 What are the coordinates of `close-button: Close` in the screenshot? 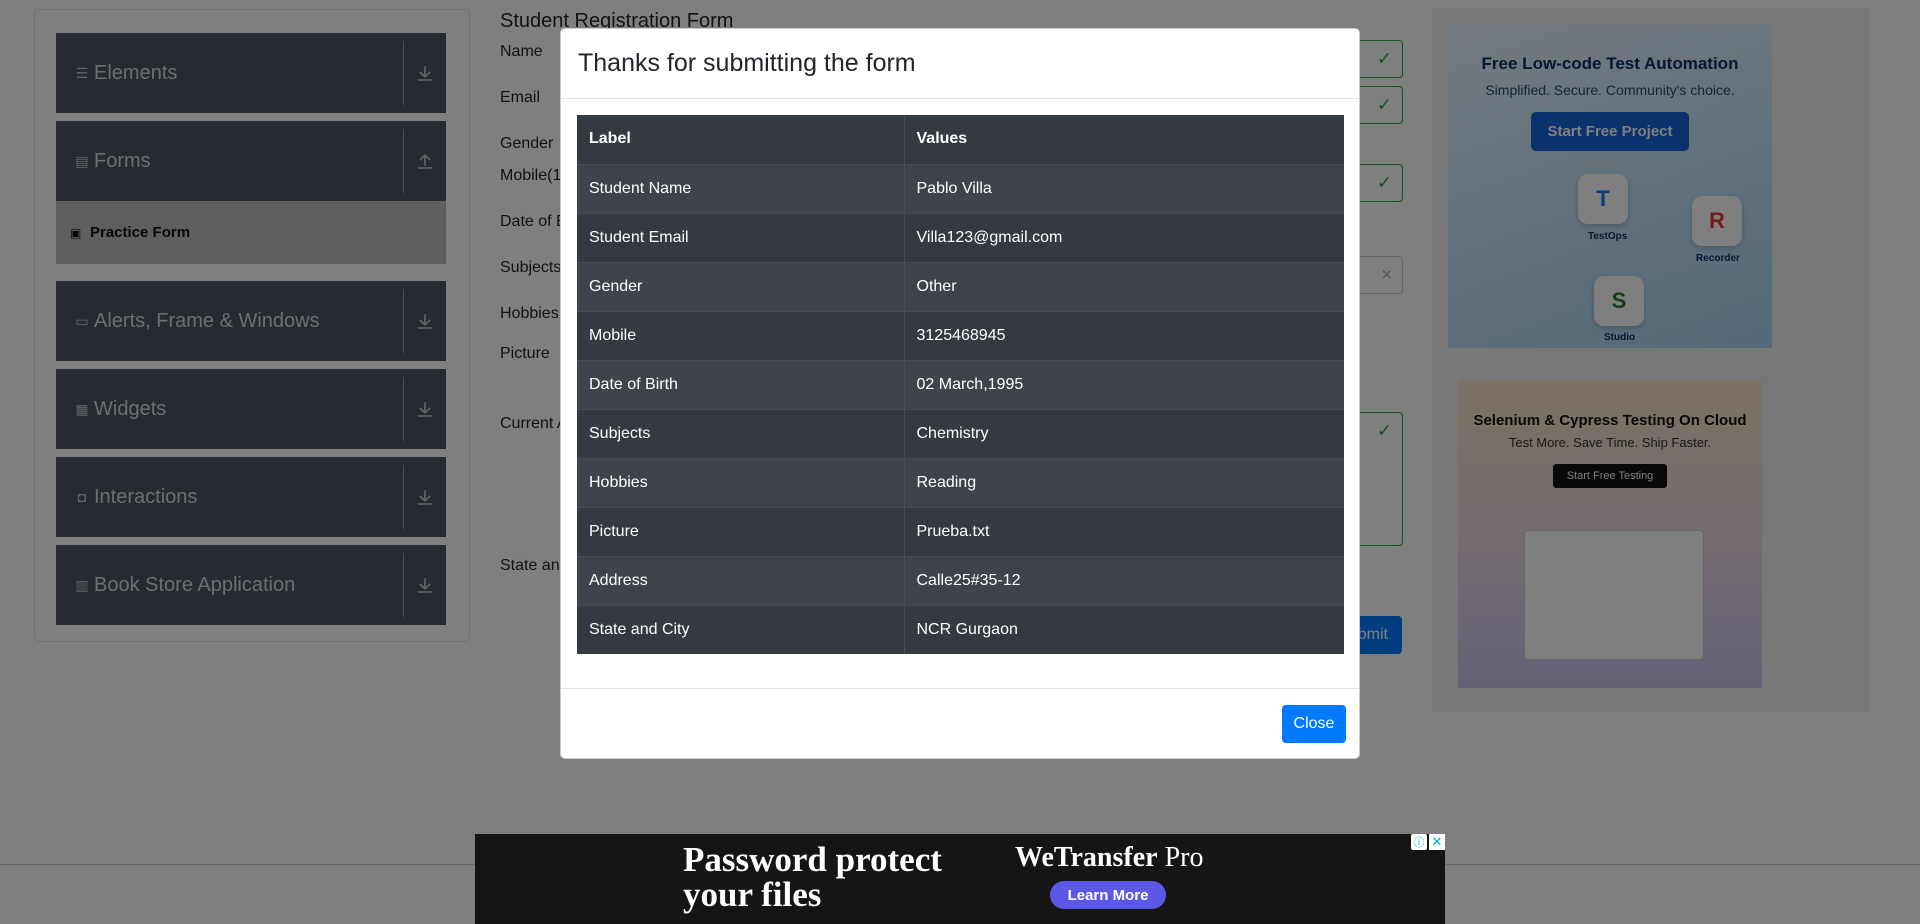 It's located at (1314, 724).